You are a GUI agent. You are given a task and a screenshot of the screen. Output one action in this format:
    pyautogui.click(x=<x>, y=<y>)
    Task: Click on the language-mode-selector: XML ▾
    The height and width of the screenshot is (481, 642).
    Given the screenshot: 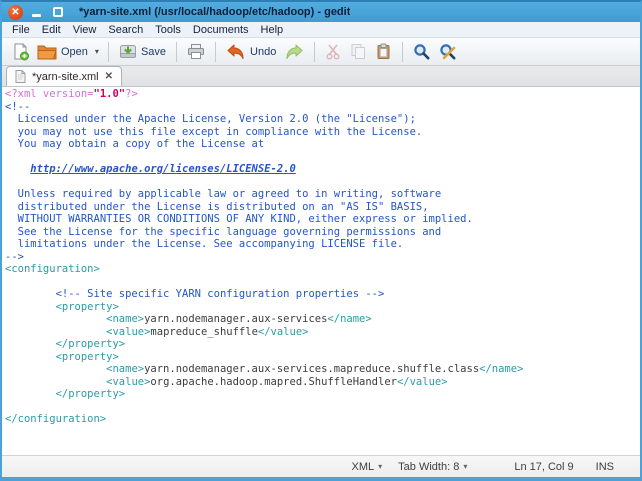 What is the action you would take?
    pyautogui.click(x=367, y=467)
    